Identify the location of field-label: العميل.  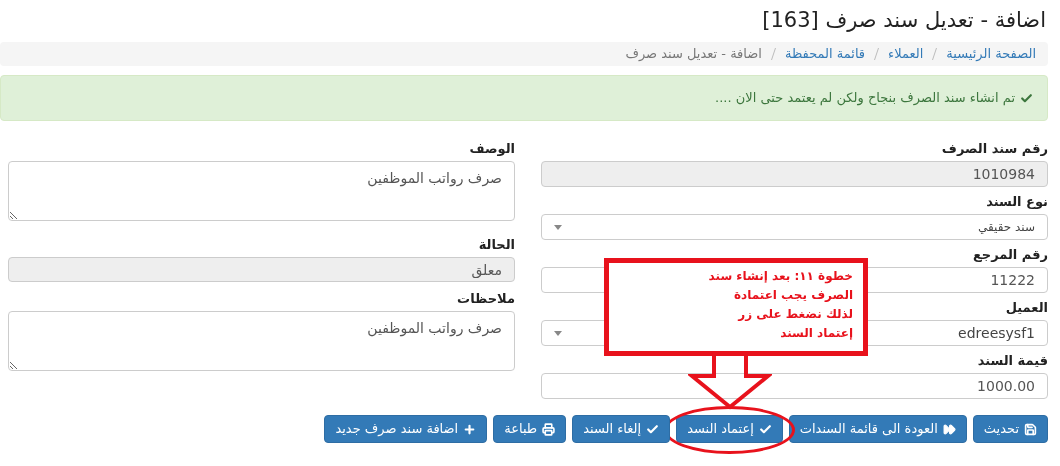
(1026, 307).